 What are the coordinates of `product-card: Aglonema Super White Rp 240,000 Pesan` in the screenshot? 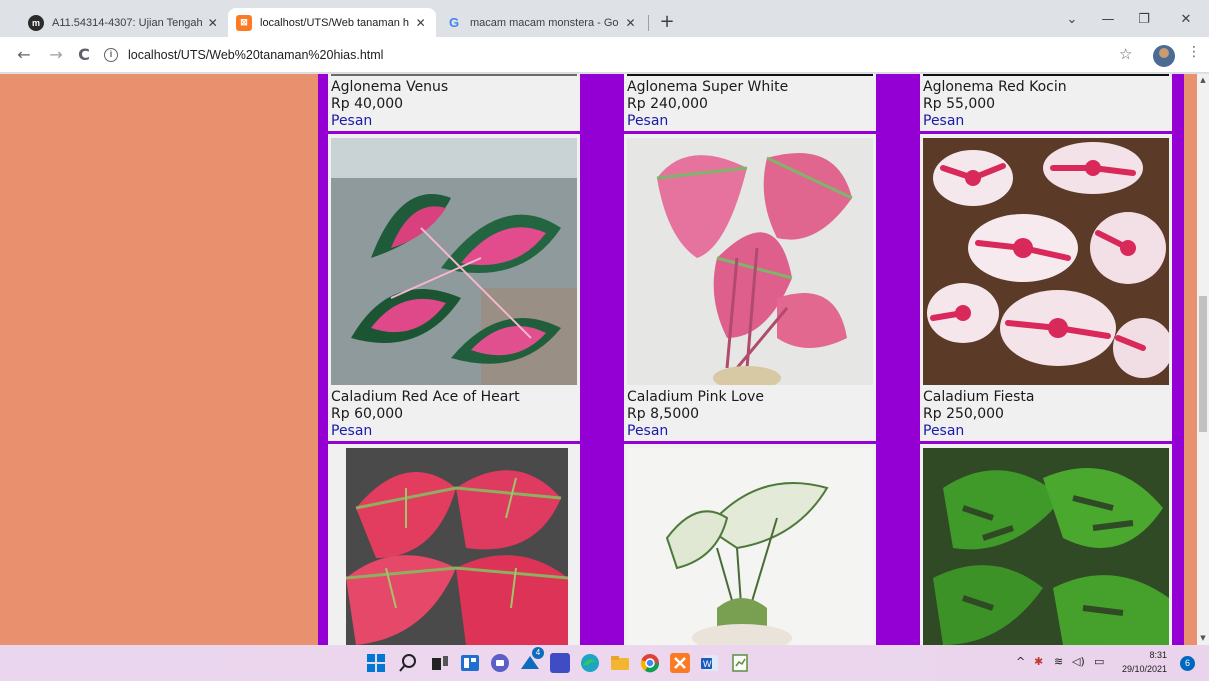 It's located at (750, 102).